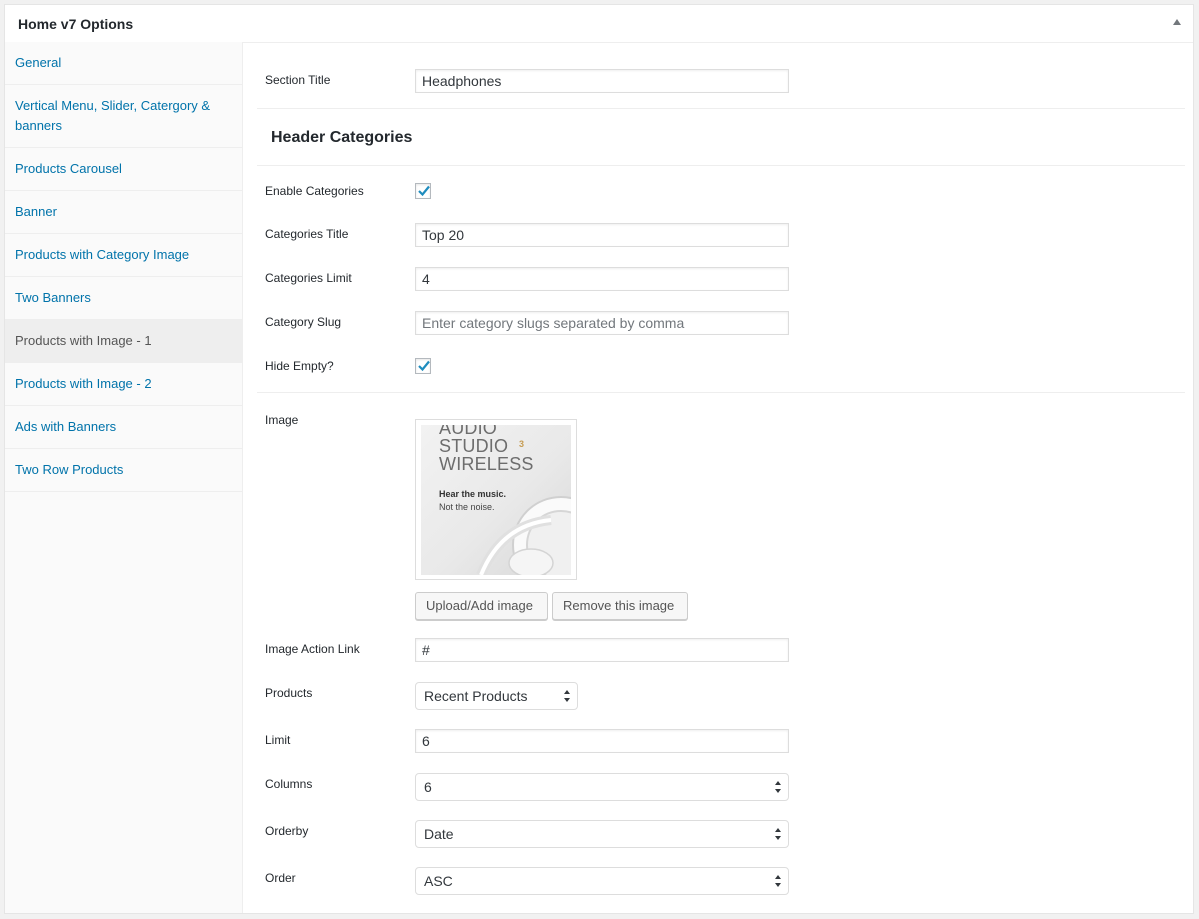 The image size is (1199, 919). Describe the element at coordinates (289, 784) in the screenshot. I see `columns-label: Columns` at that location.